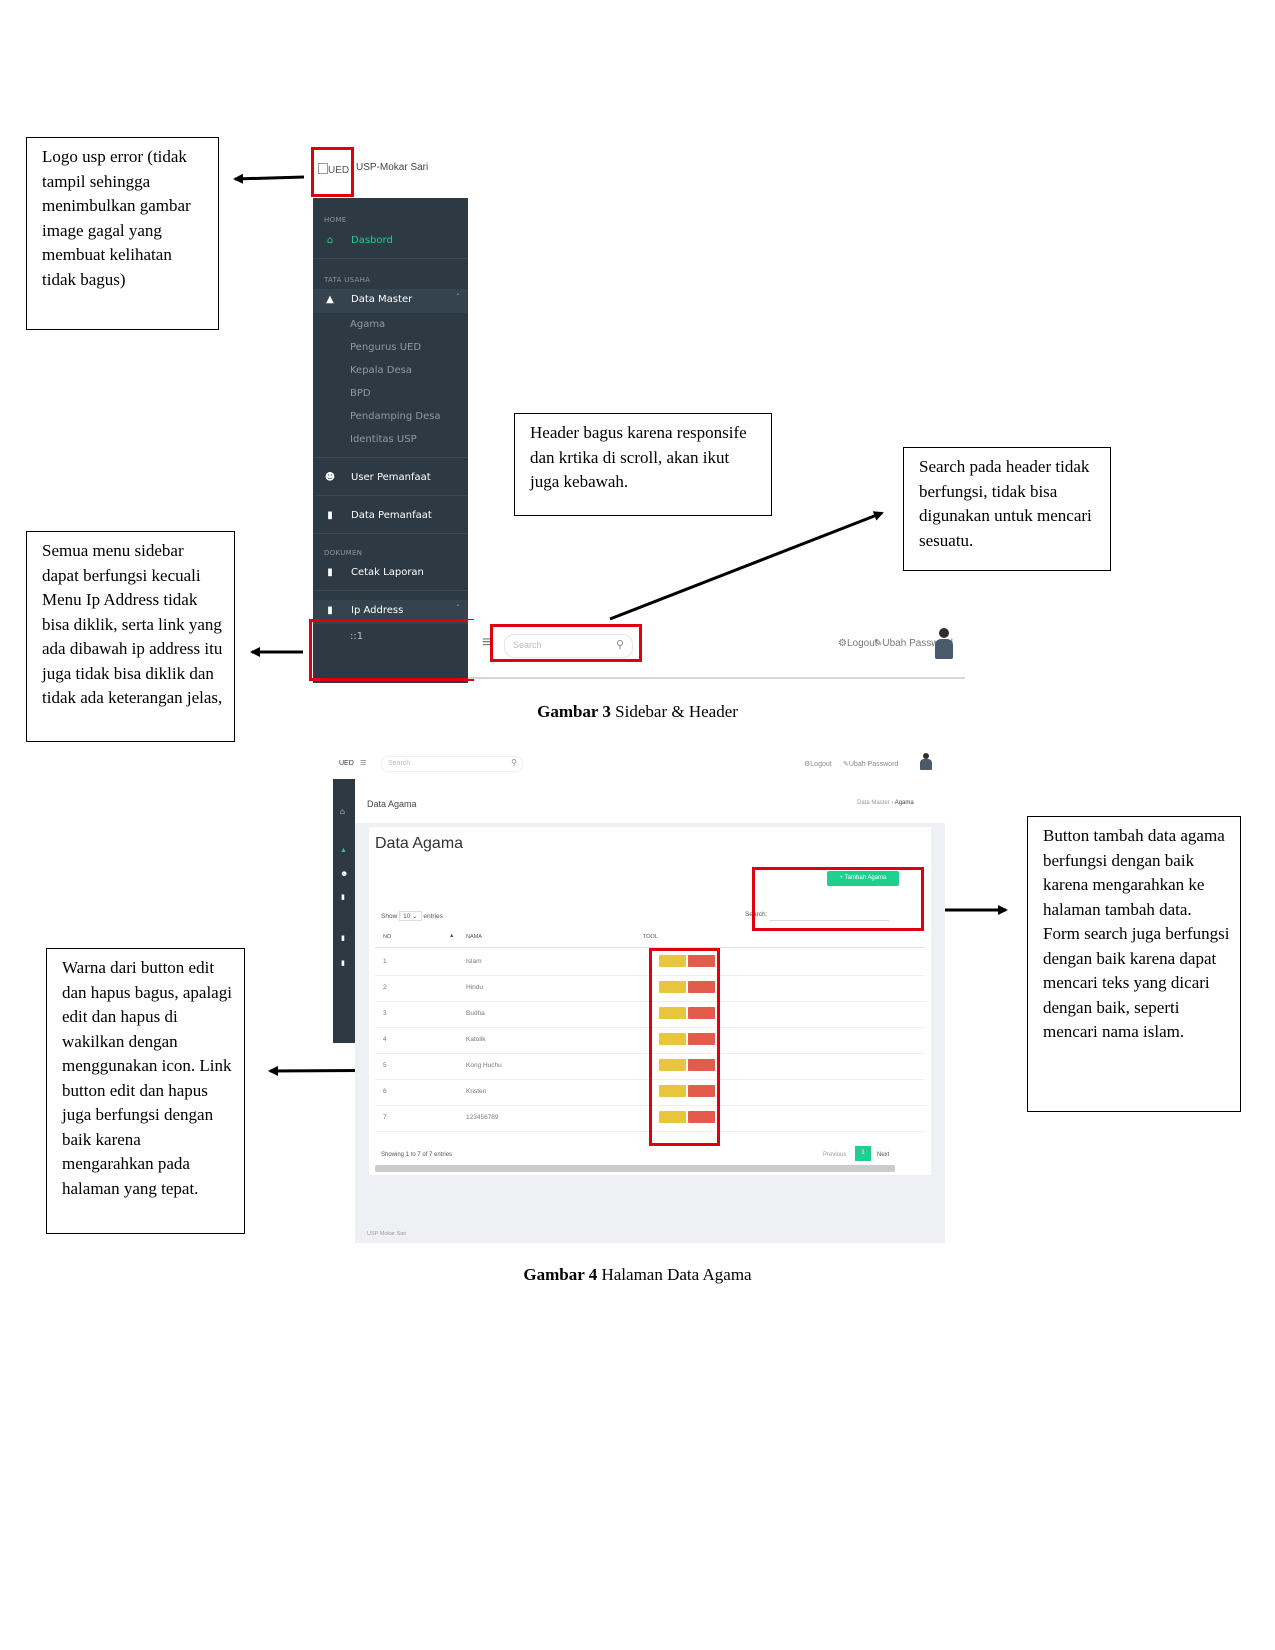 This screenshot has width=1275, height=1650. I want to click on brand: UED, so click(346, 763).